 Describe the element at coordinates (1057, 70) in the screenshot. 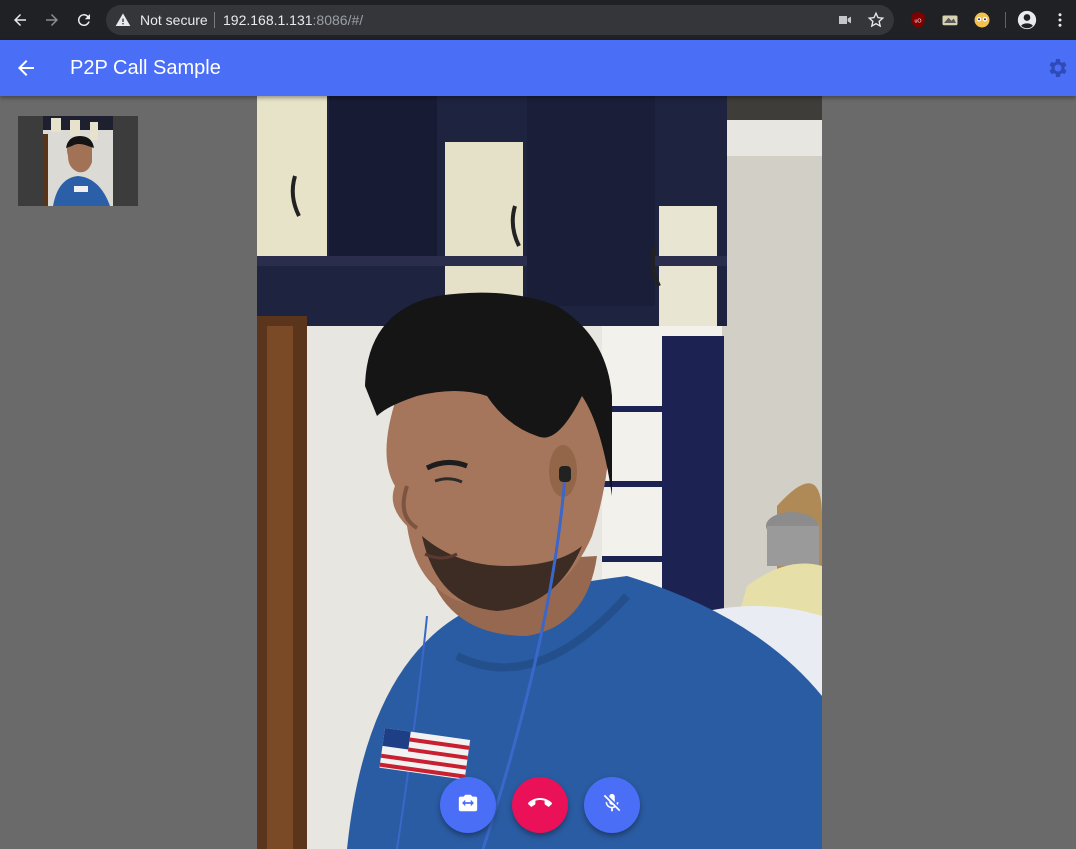

I see `settings-gear-icon` at that location.